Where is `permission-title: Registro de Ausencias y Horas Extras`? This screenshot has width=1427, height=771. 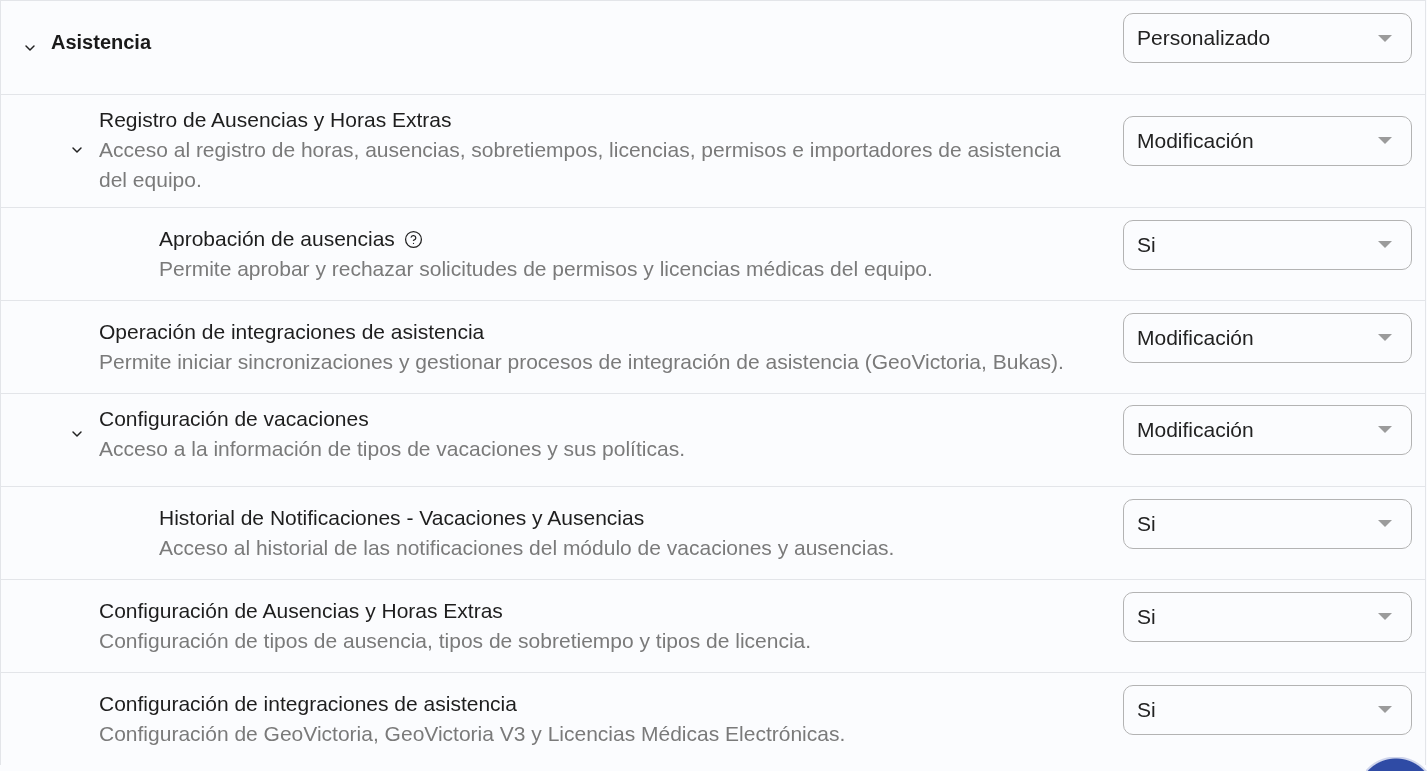
permission-title: Registro de Ausencias y Horas Extras is located at coordinates (275, 120).